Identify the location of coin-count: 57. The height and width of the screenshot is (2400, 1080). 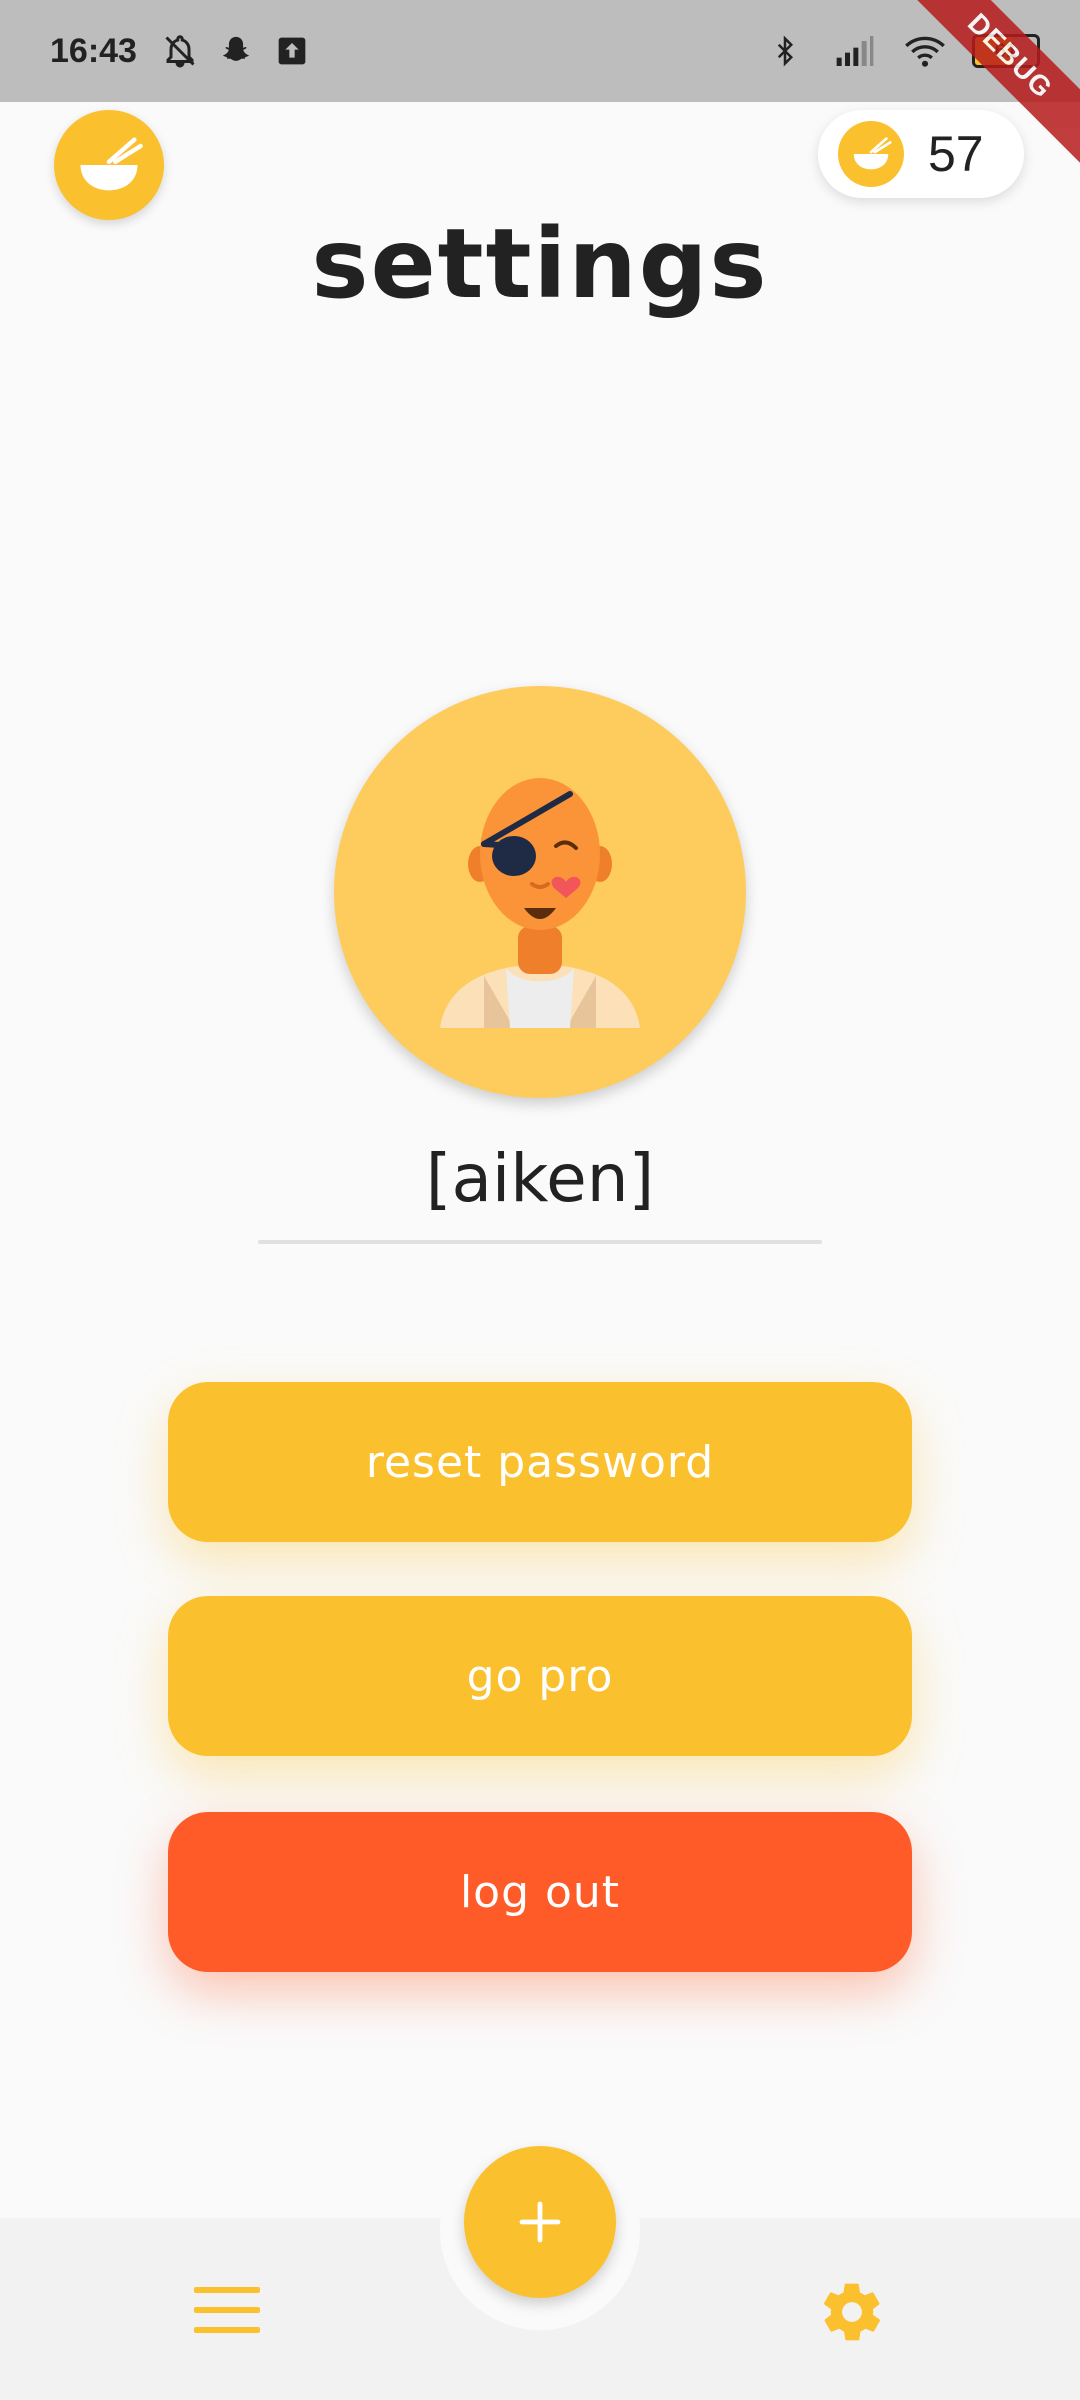
(956, 154).